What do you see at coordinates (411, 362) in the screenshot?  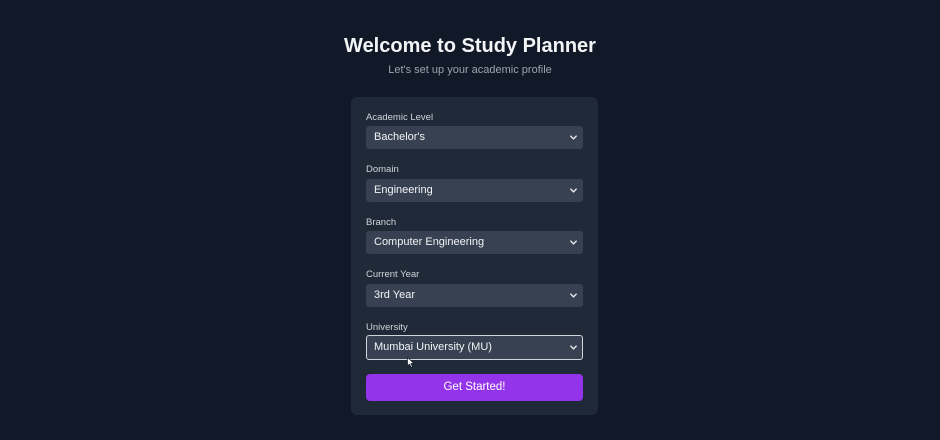 I see `mouse-pointer-icon` at bounding box center [411, 362].